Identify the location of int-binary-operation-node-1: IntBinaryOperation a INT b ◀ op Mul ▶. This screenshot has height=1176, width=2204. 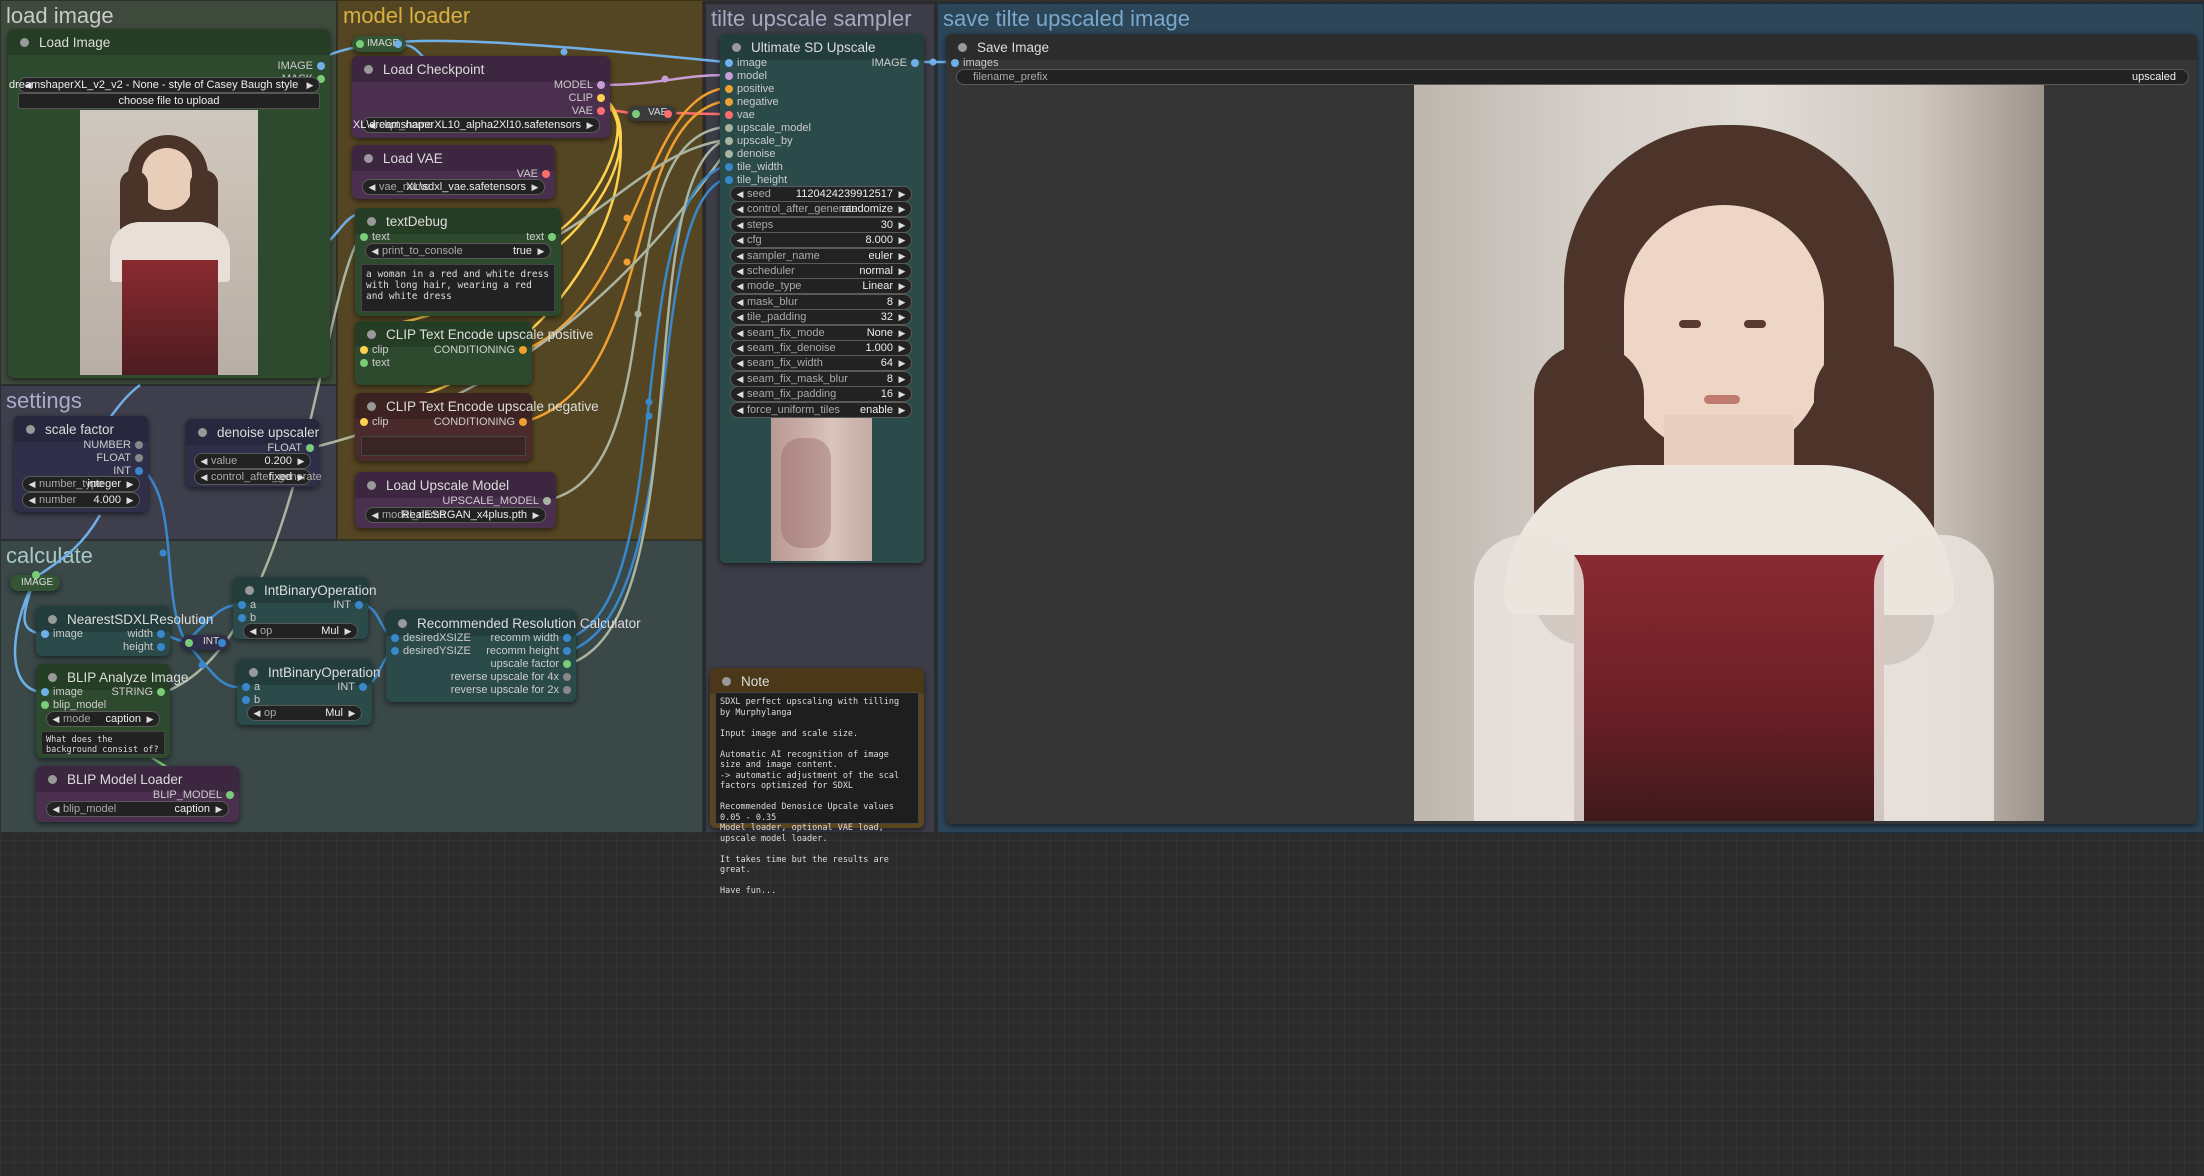
(305, 608).